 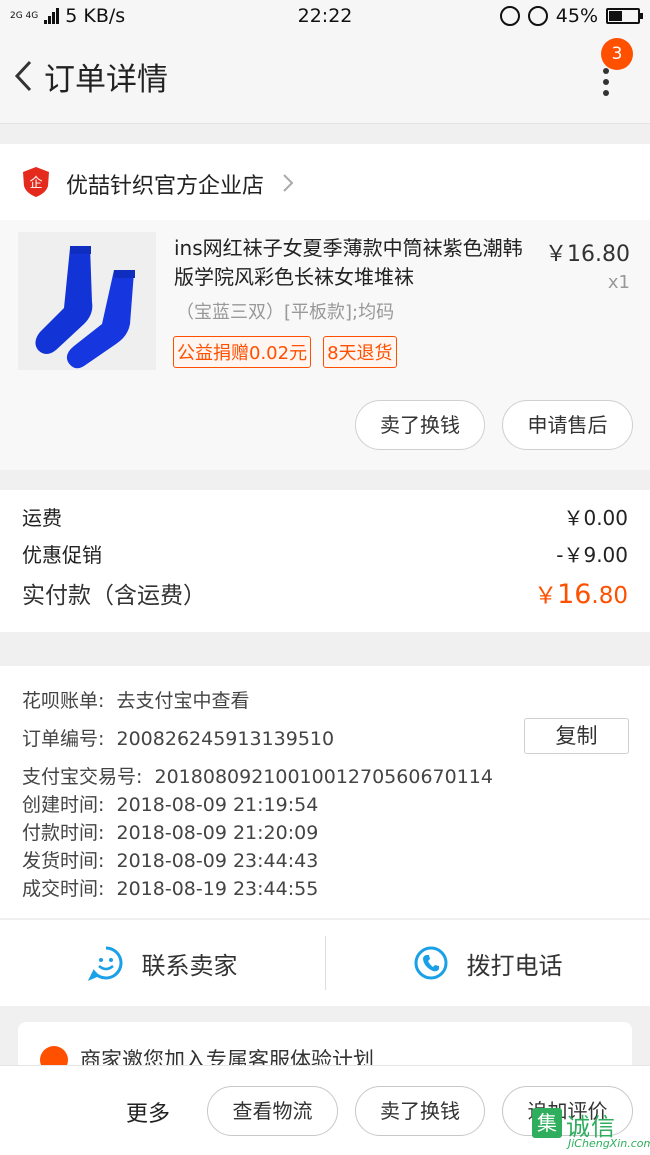 I want to click on huabei-row: 花呗账单: 去支付宝中查看, so click(x=136, y=699).